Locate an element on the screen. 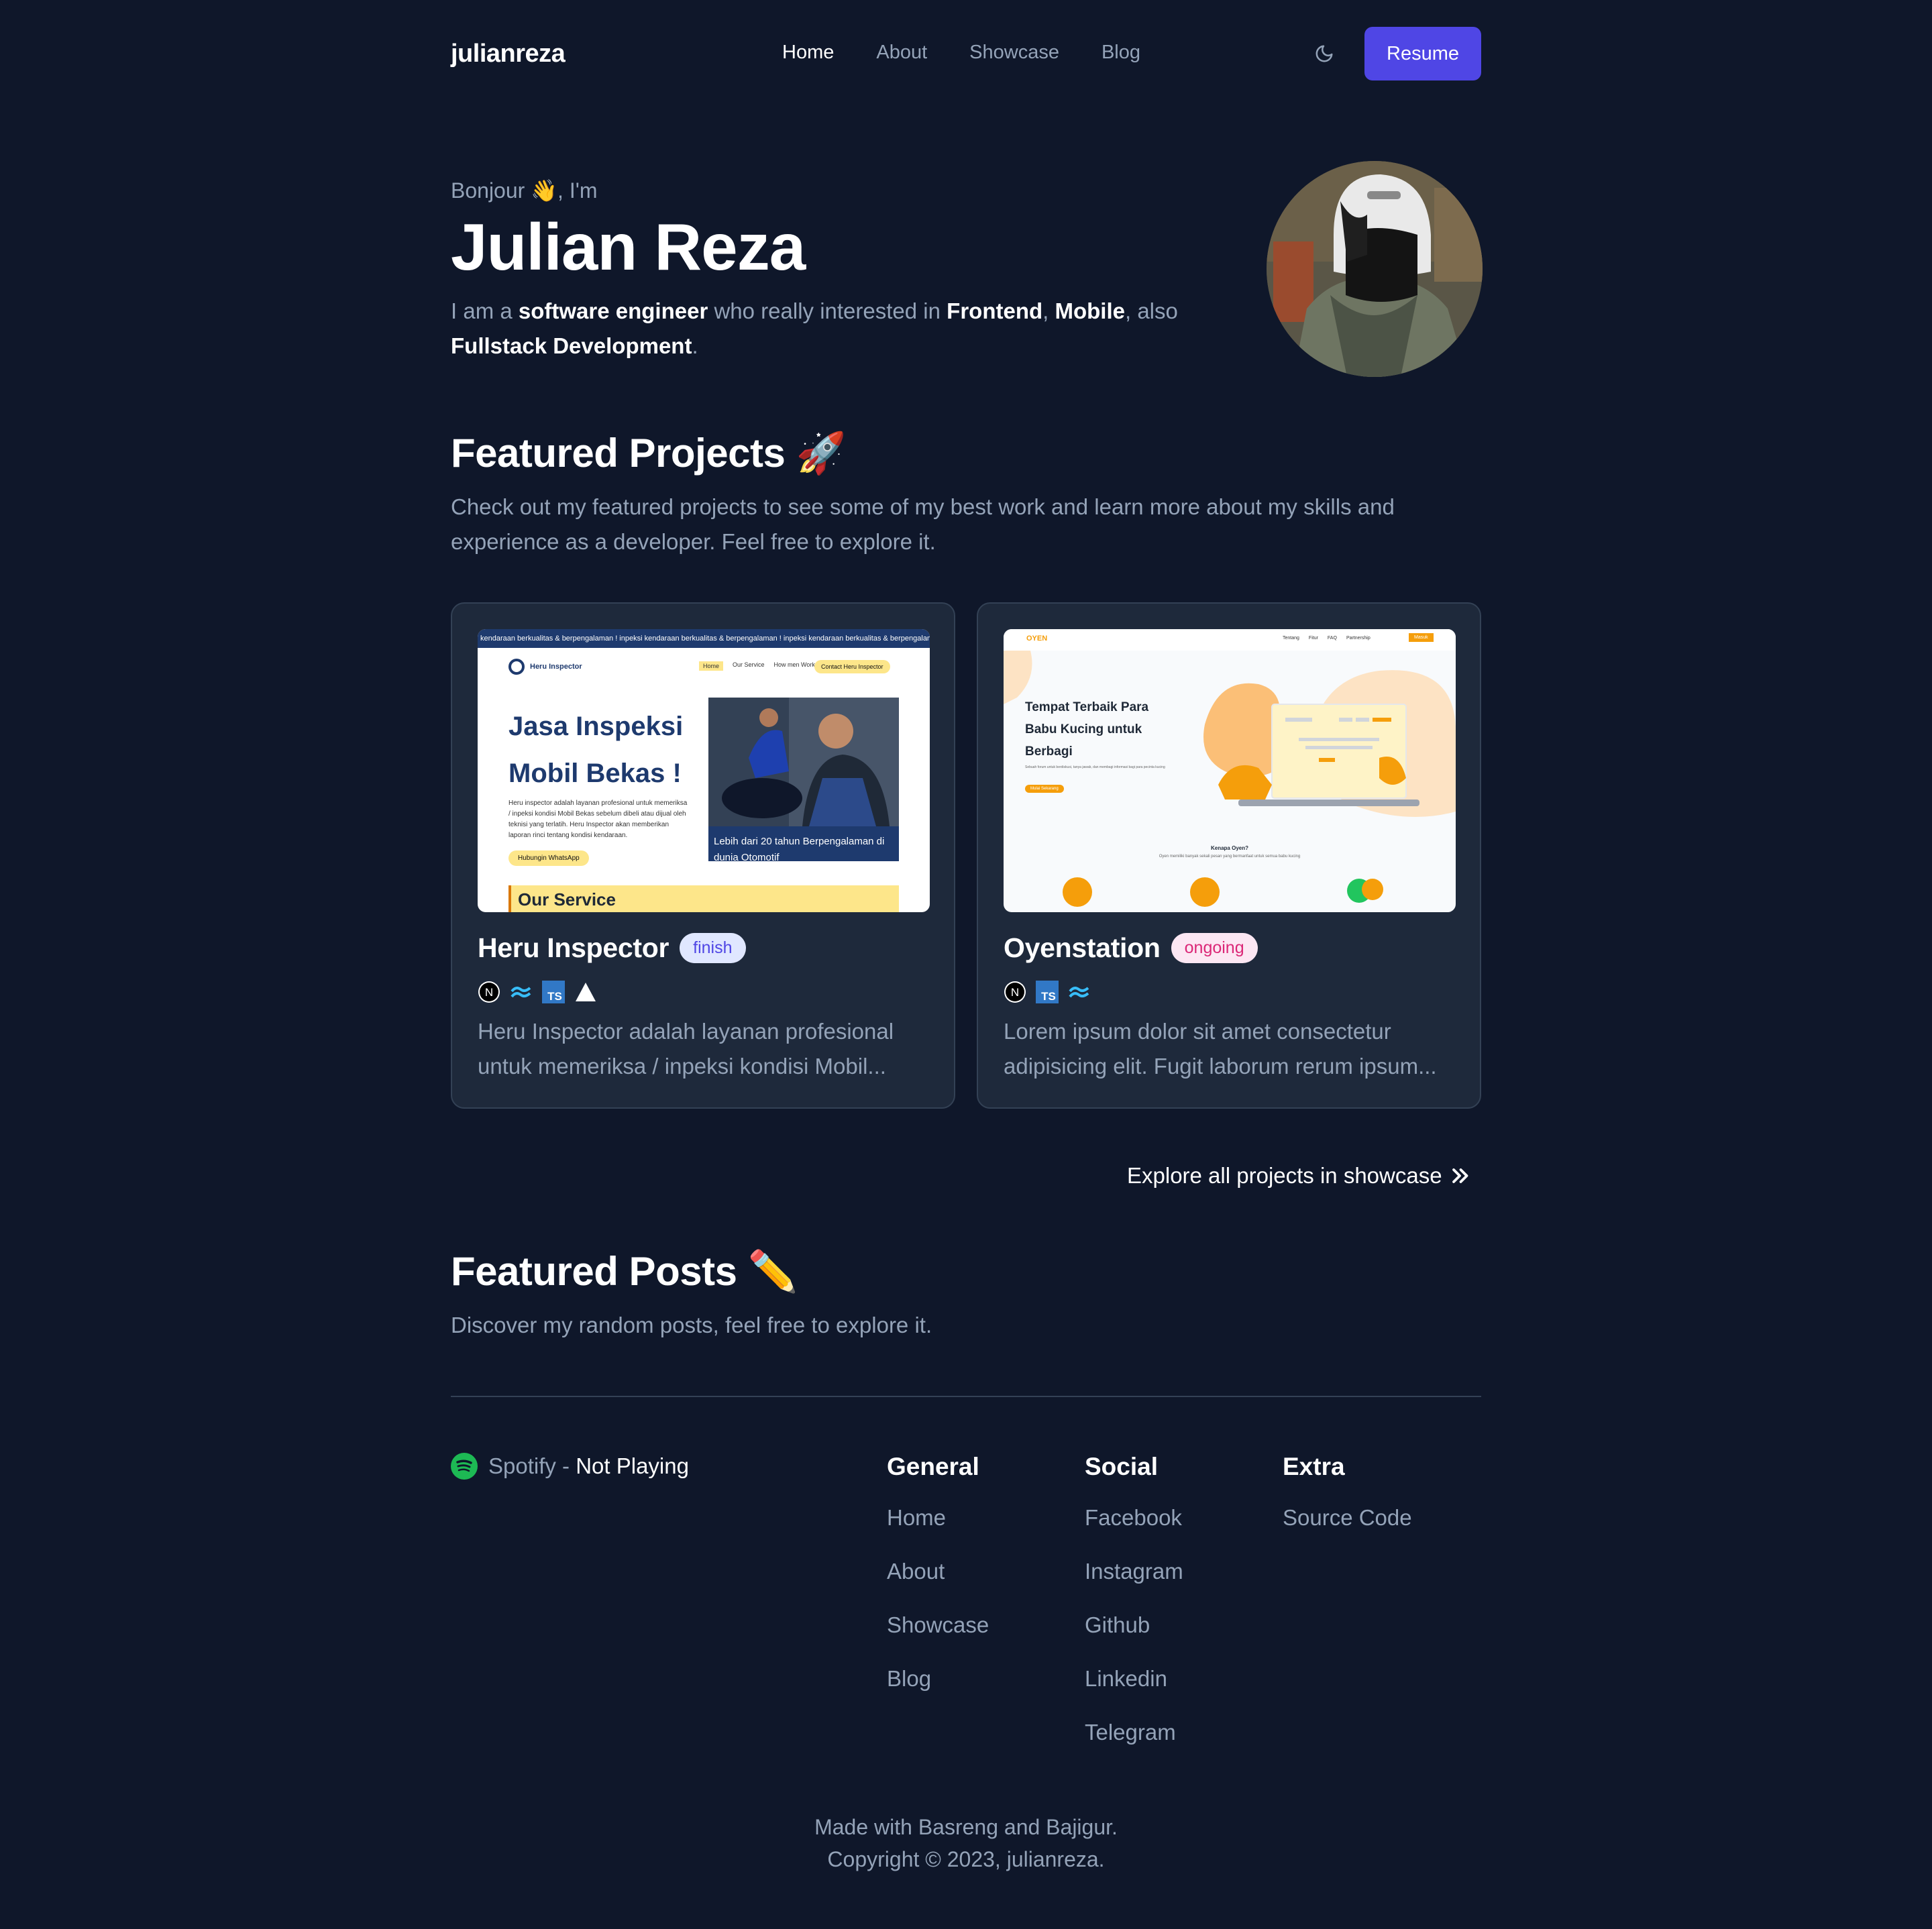 This screenshot has width=1932, height=1929. footer-heading: General is located at coordinates (933, 1466).